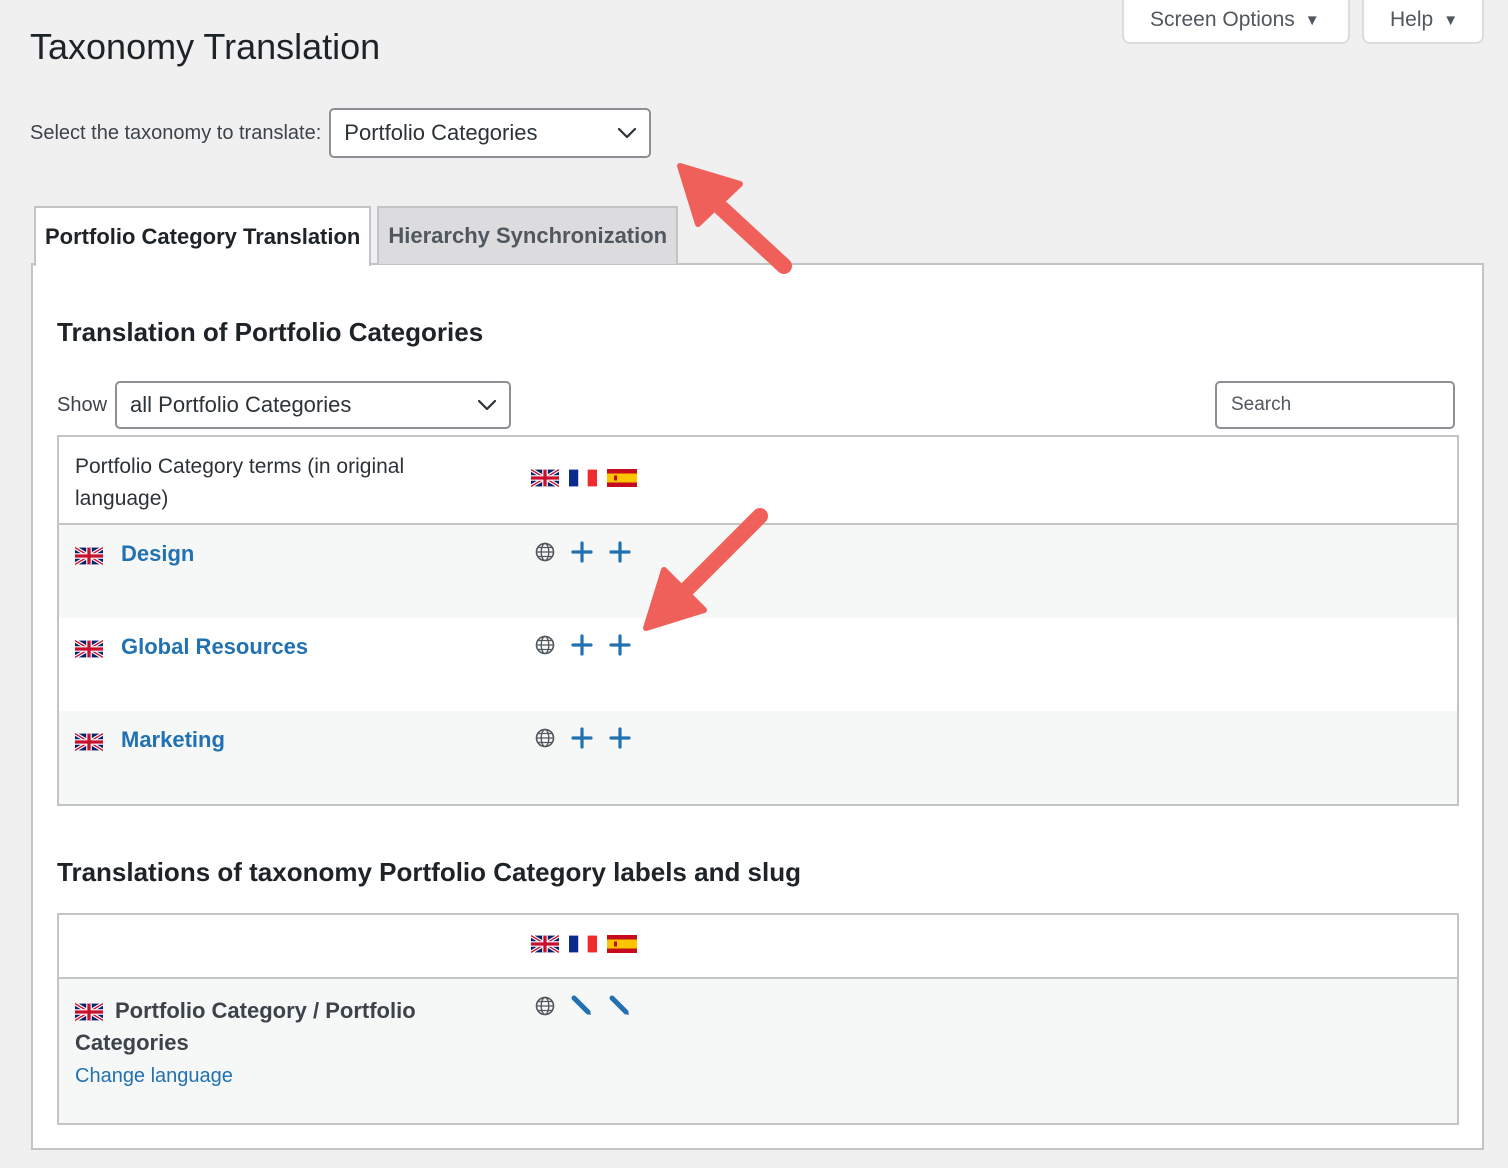 The height and width of the screenshot is (1168, 1508). I want to click on help-label: Help, so click(1412, 19).